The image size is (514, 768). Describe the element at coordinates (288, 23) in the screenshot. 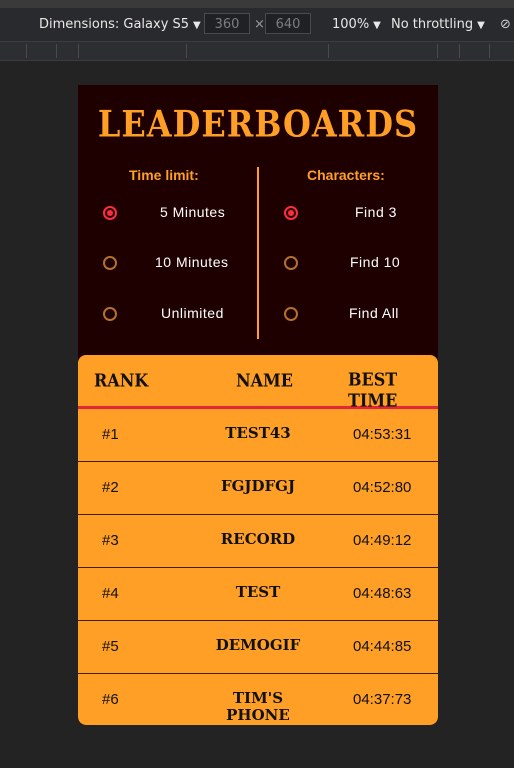

I see `height-input: 640` at that location.